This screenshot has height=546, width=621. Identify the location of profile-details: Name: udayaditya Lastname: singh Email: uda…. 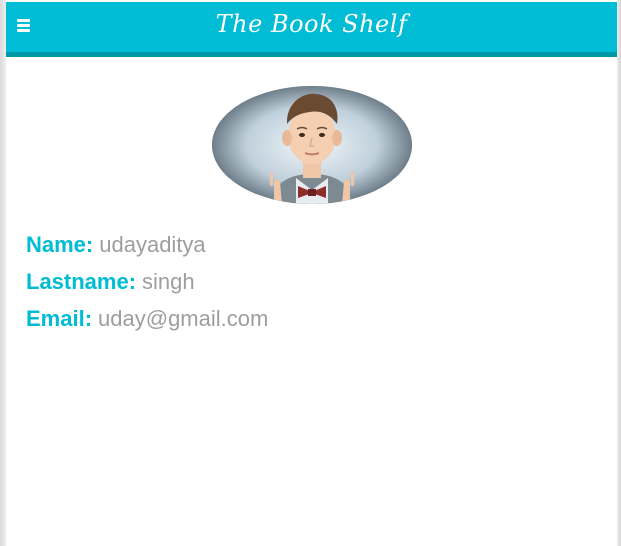
(147, 281).